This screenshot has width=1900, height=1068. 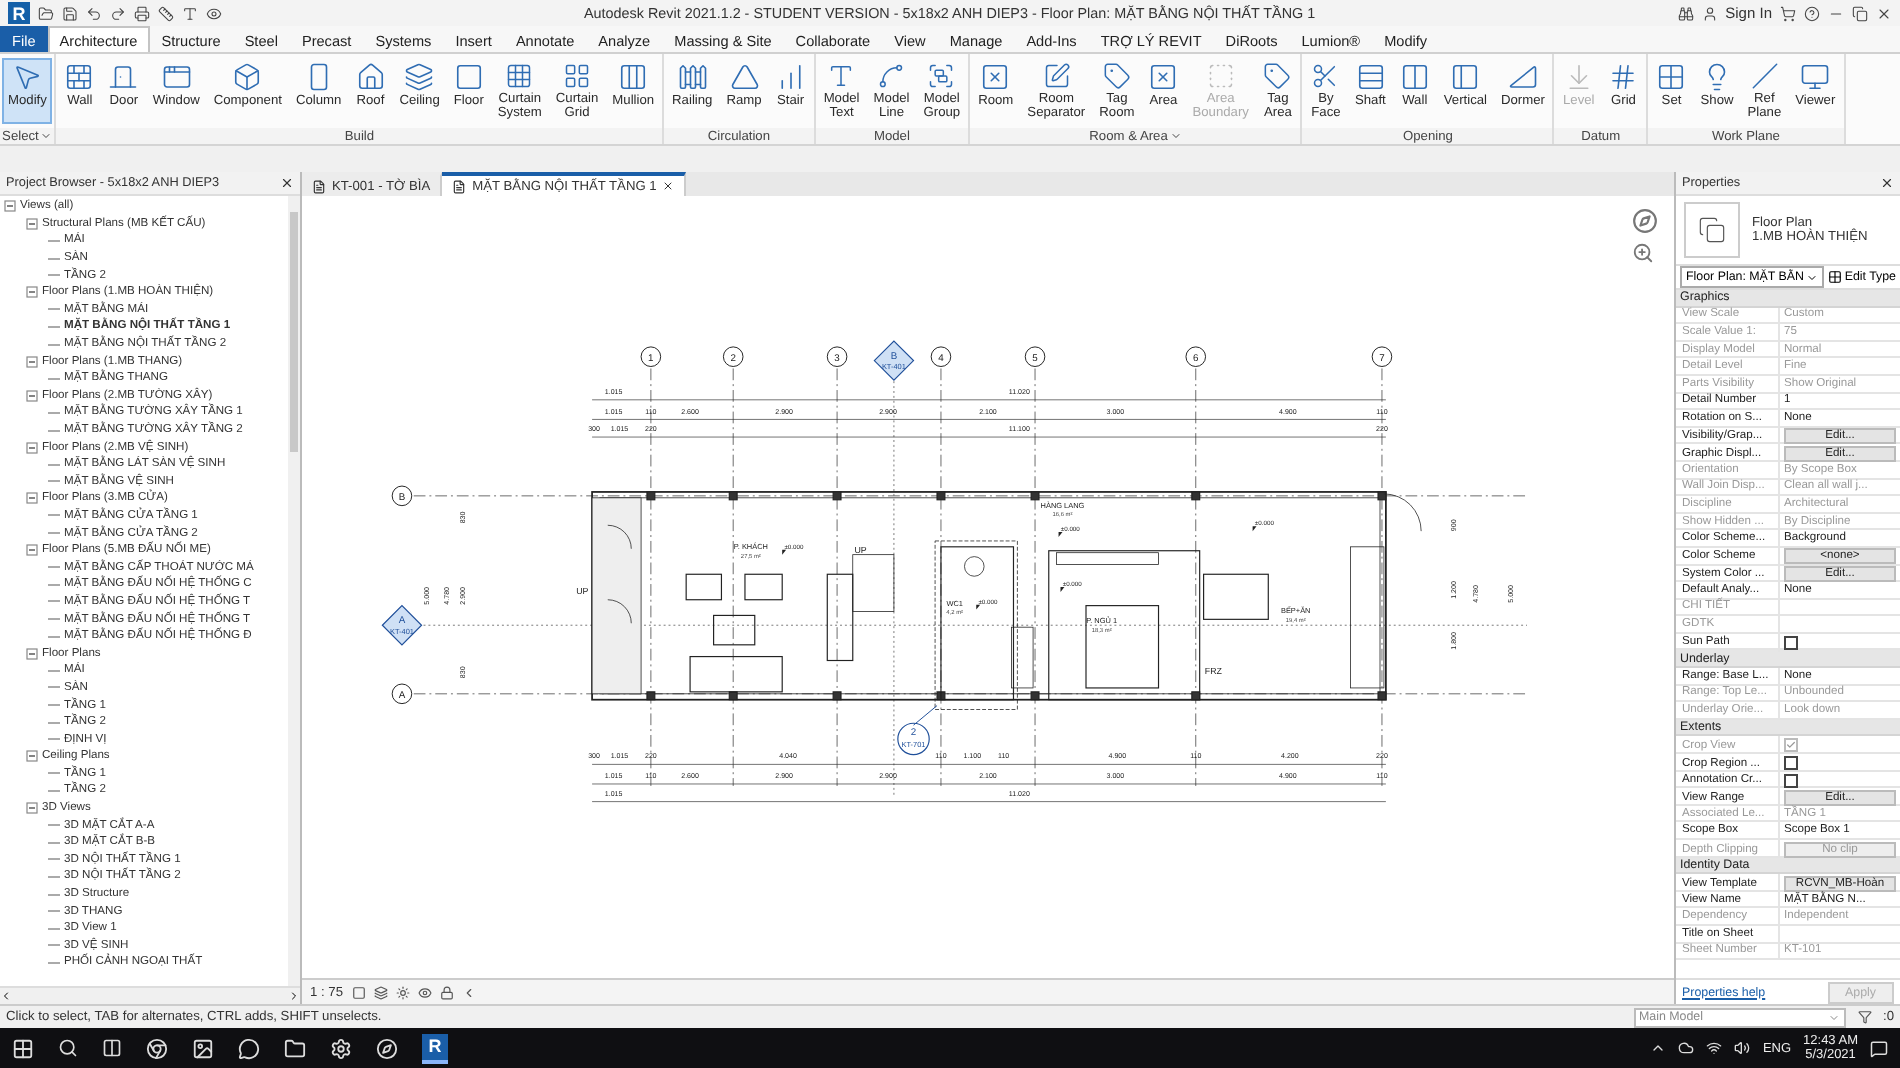 I want to click on open-folder-icon, so click(x=46, y=13).